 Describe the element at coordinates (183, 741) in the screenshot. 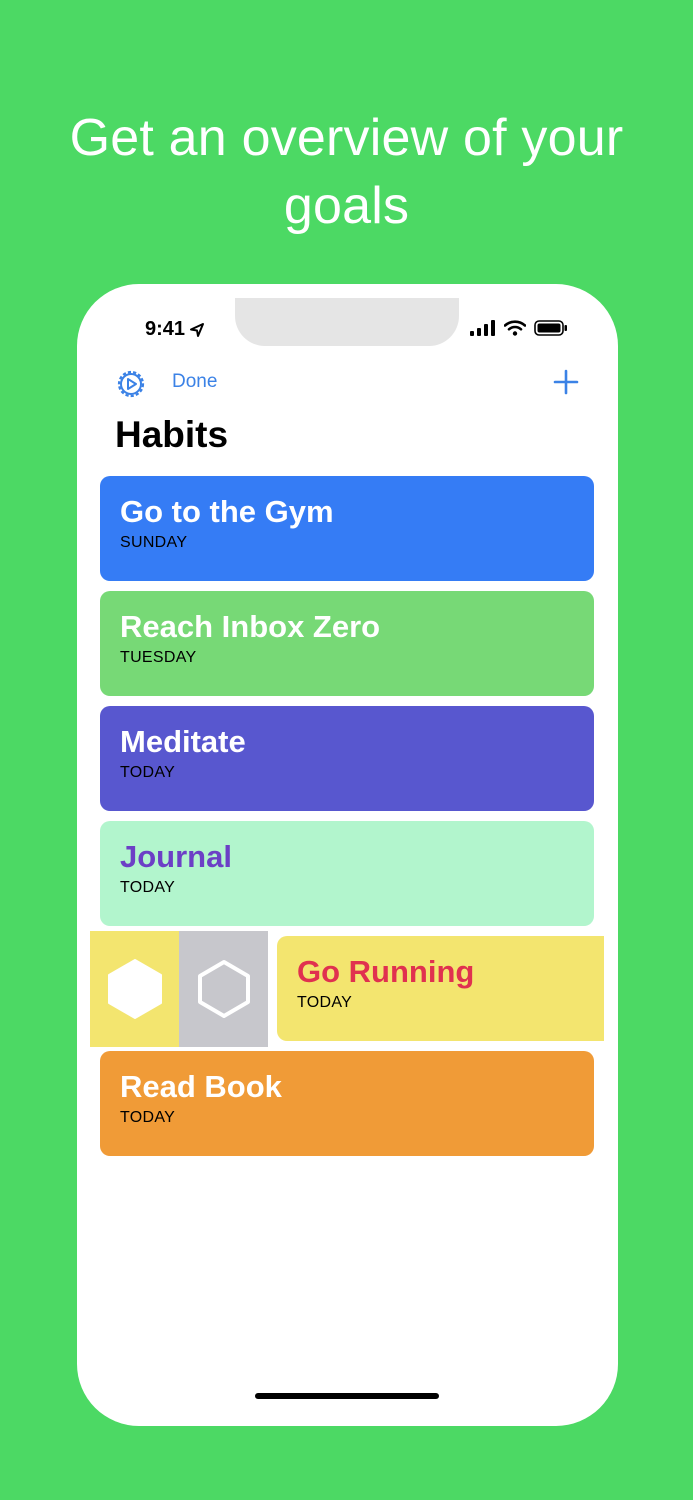

I see `habit-name: Meditate` at that location.